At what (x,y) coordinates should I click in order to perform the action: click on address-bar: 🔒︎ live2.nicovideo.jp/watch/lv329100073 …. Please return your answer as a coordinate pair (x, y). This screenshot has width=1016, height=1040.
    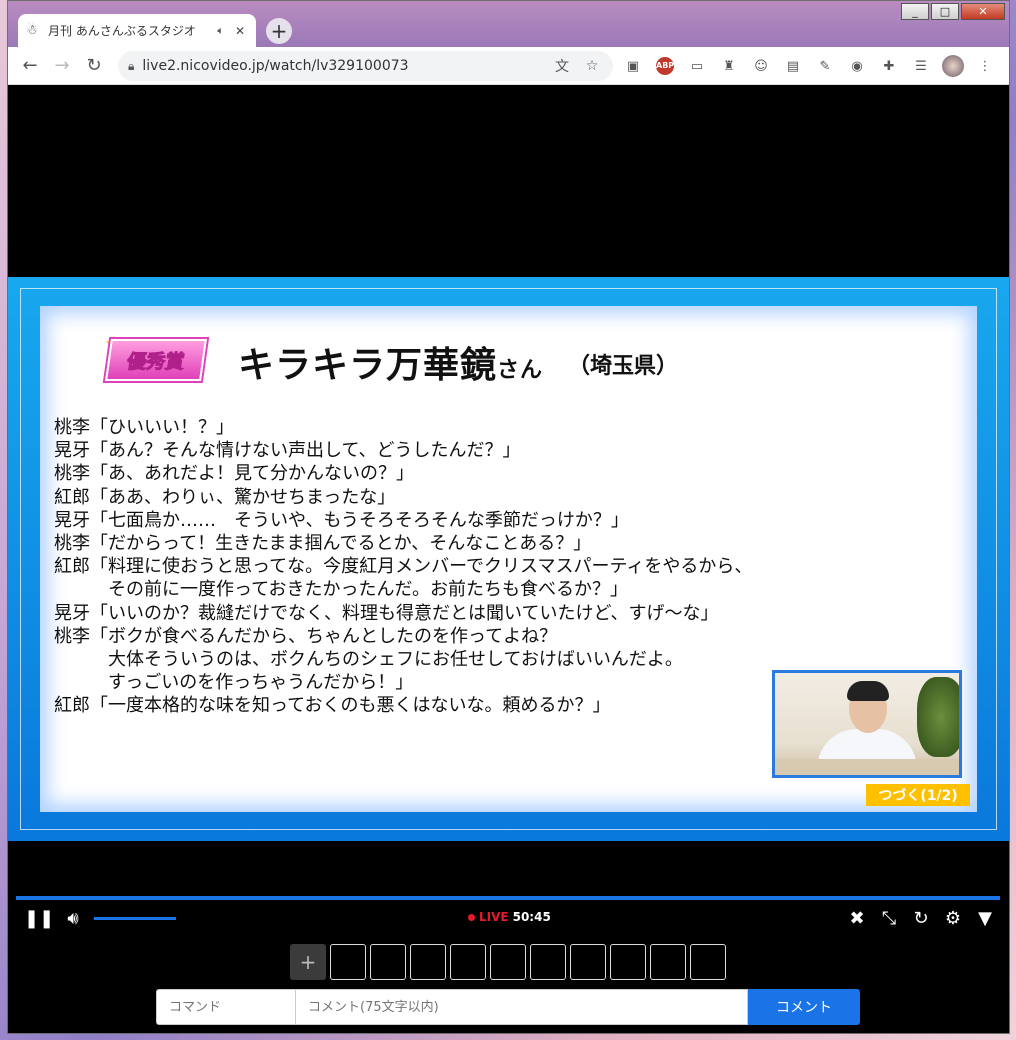
    Looking at the image, I should click on (365, 66).